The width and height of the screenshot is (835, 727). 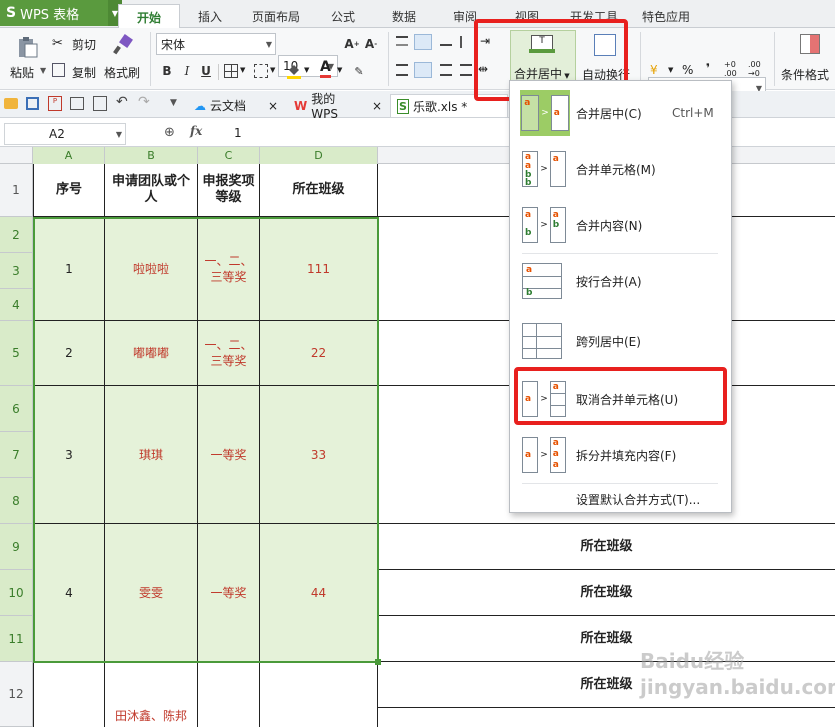 I want to click on tab-insert: 插入, so click(x=210, y=16).